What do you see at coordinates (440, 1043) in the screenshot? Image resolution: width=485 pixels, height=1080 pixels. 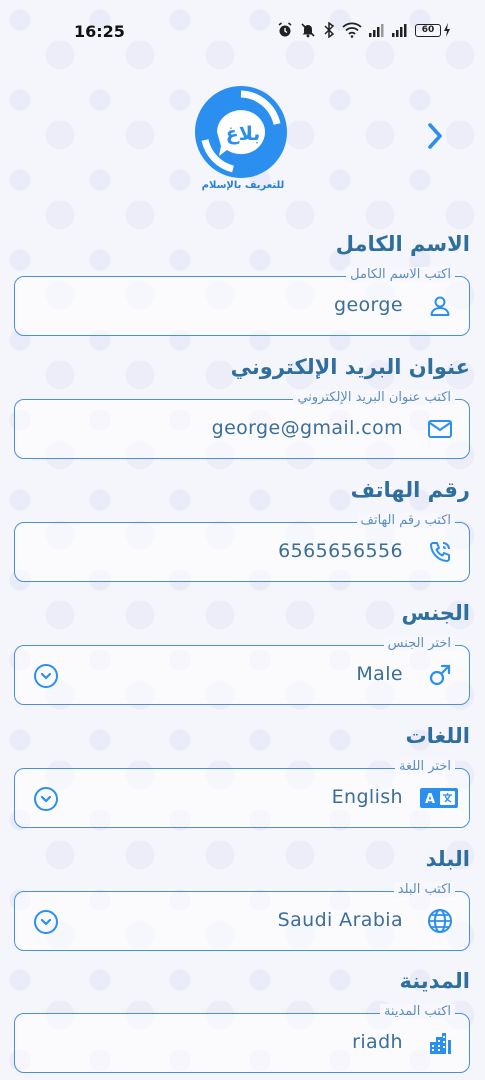 I see `city-icon` at bounding box center [440, 1043].